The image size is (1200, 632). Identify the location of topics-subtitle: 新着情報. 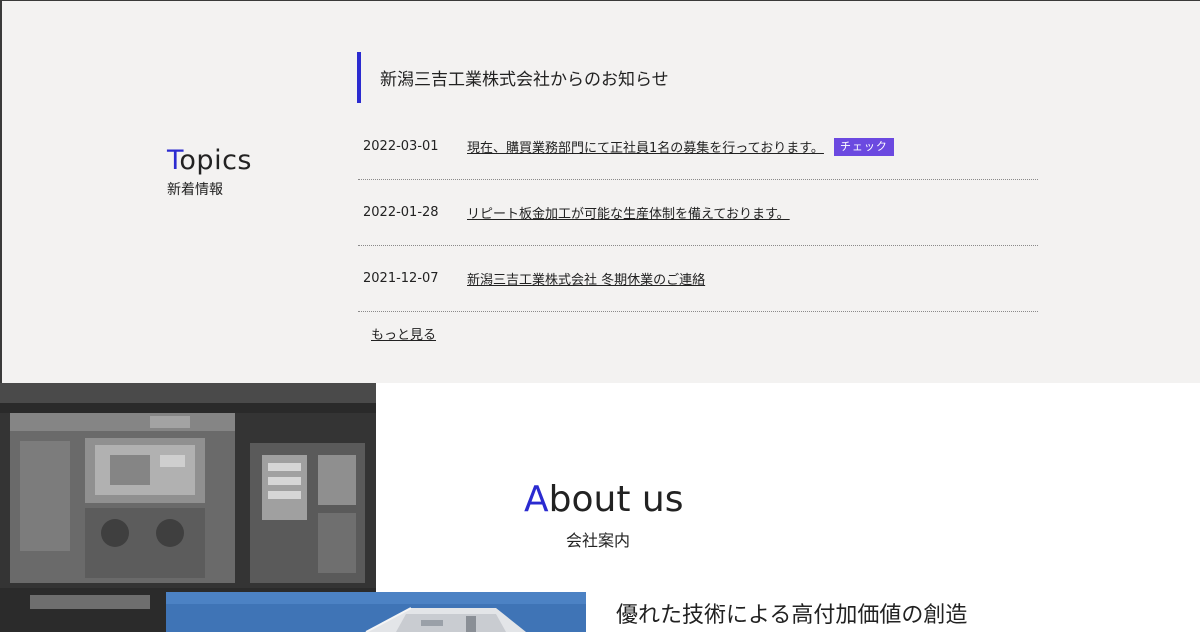
(195, 190).